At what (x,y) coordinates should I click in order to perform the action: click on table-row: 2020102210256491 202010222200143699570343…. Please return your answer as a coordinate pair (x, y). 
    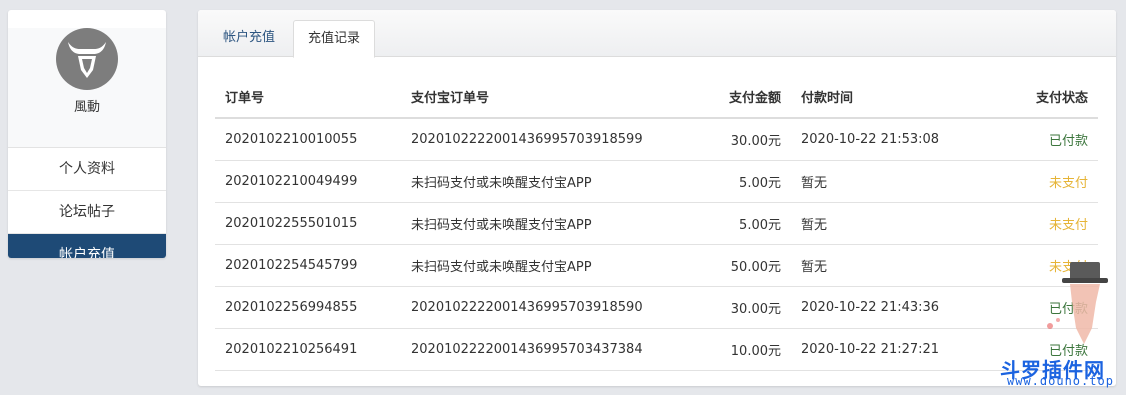
    Looking at the image, I should click on (656, 349).